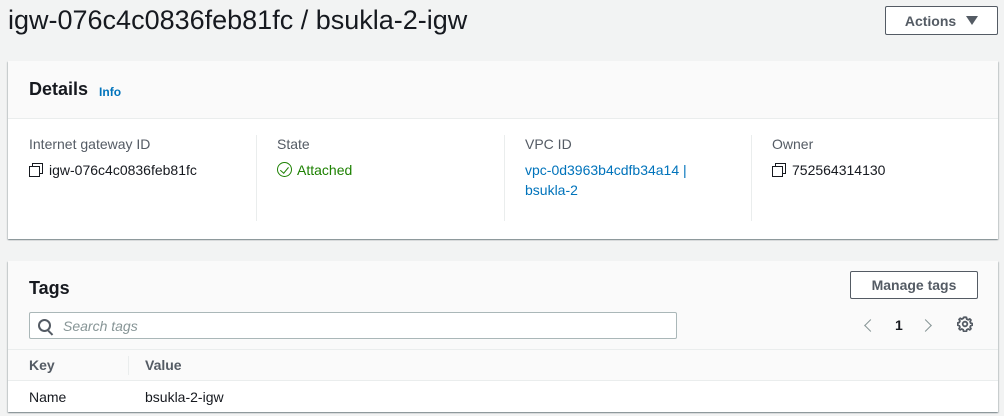 This screenshot has width=1004, height=416. I want to click on igw-id-value: igw-076c4c0836feb81fc, so click(113, 170).